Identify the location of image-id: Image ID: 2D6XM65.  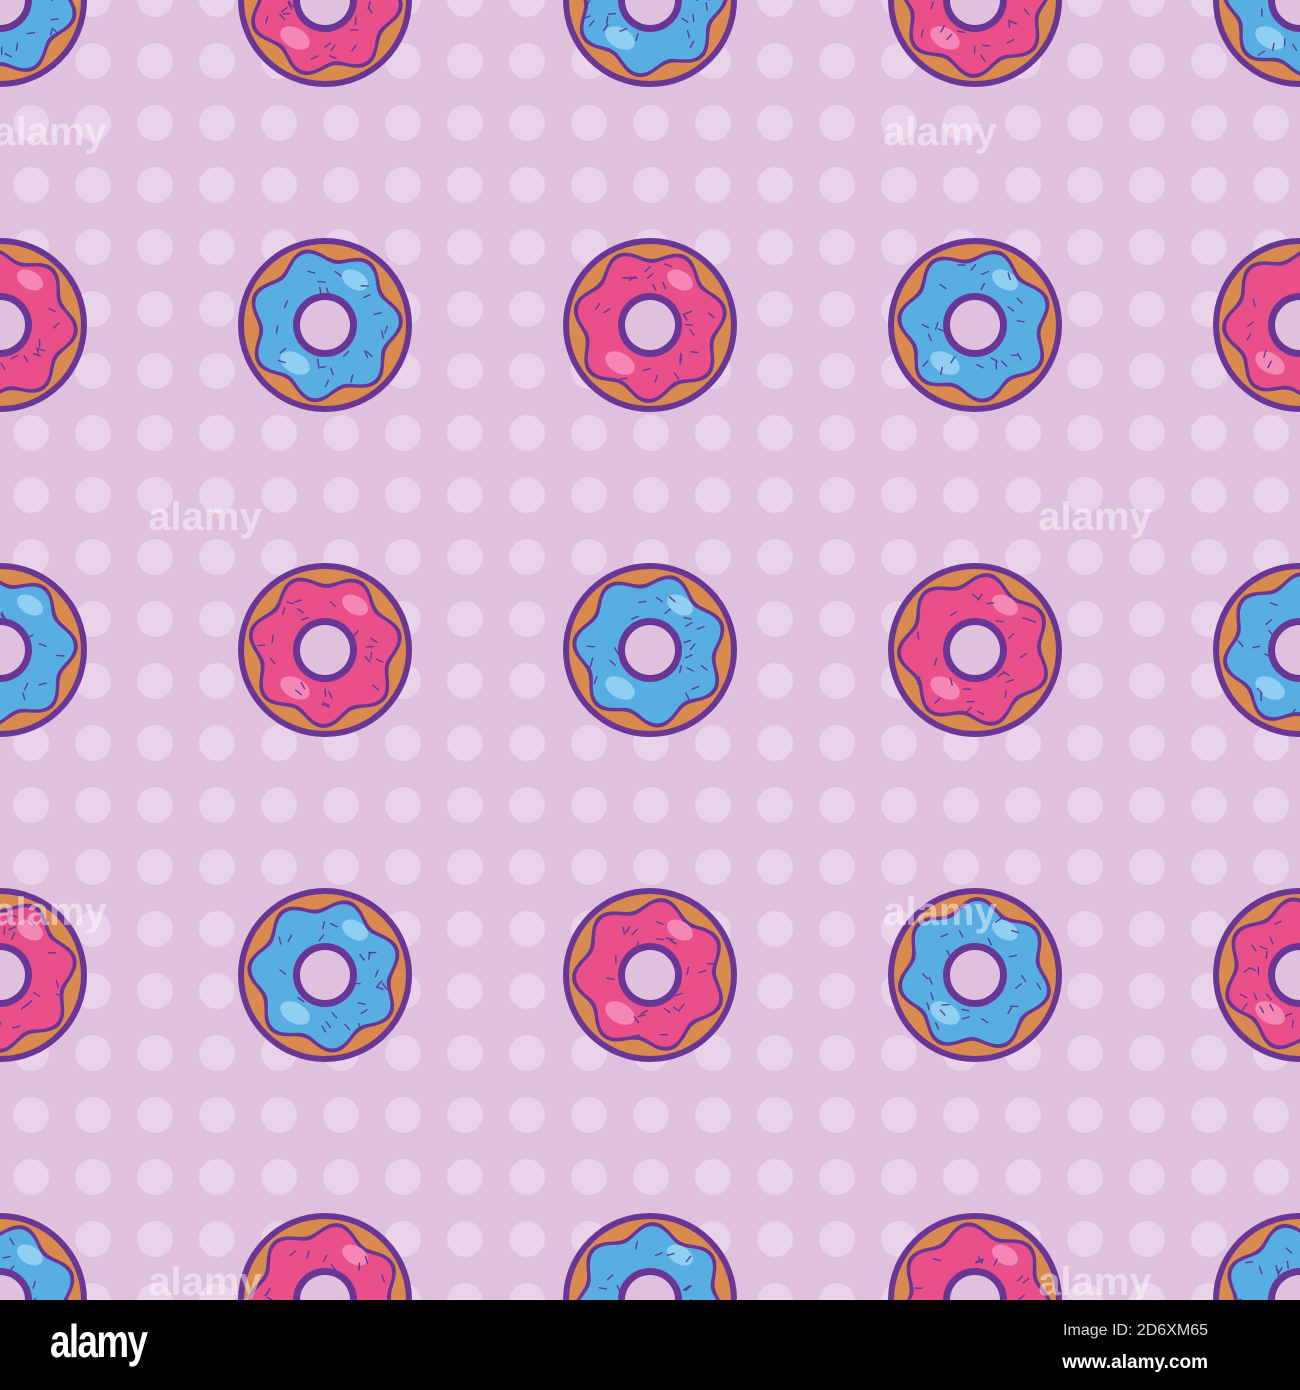
(1135, 1330).